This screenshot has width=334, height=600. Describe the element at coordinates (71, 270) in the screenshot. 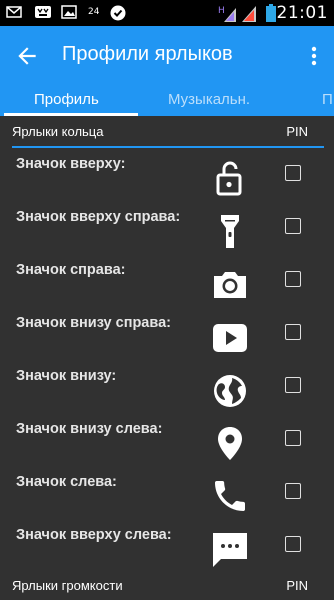

I see `row-label: Значок справа:` at that location.